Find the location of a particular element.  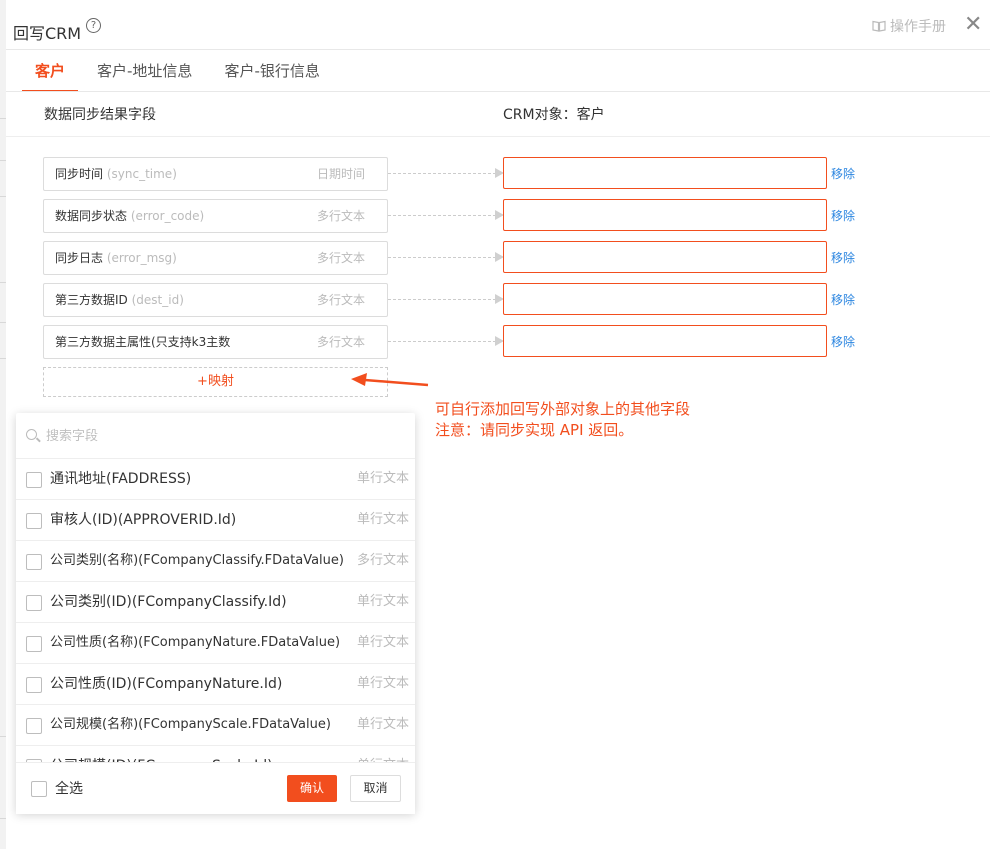

question-circle-icon: ? is located at coordinates (93, 25).